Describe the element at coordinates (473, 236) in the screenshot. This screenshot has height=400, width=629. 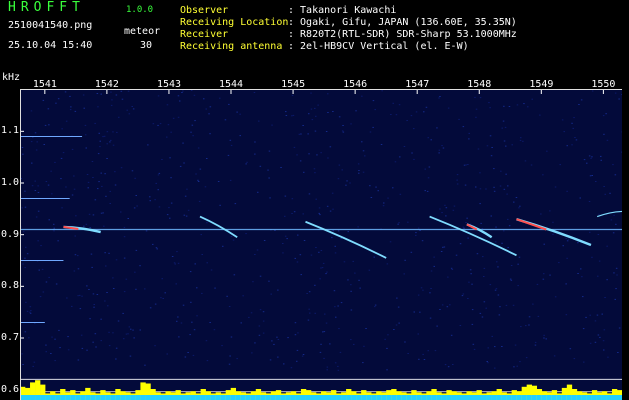
I see `meteor-echo` at that location.